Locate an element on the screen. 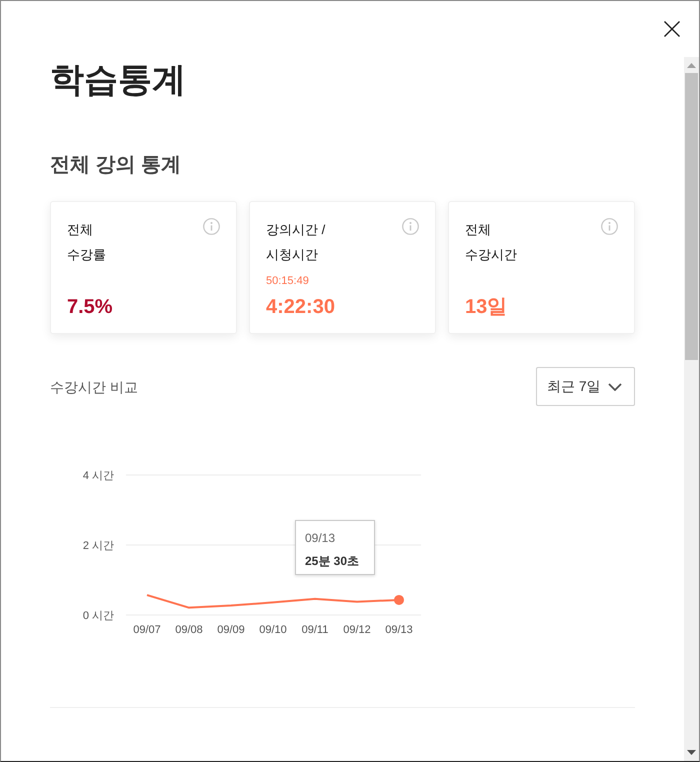  scroll-down-icon is located at coordinates (691, 752).